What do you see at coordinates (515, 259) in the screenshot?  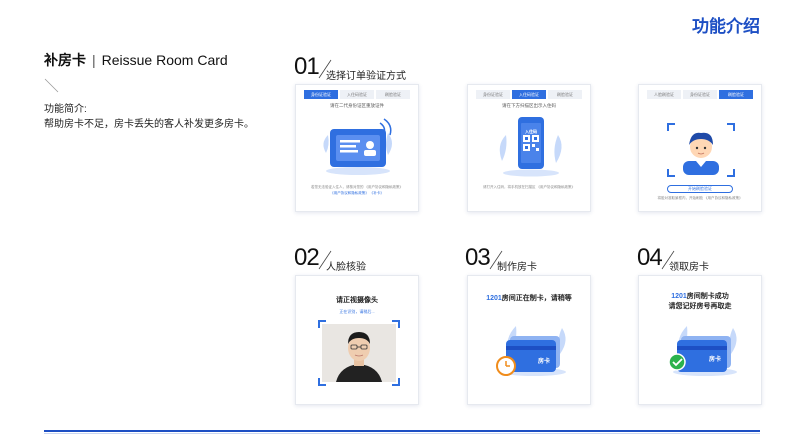 I see `step-heading-03: 03 制作房卡` at bounding box center [515, 259].